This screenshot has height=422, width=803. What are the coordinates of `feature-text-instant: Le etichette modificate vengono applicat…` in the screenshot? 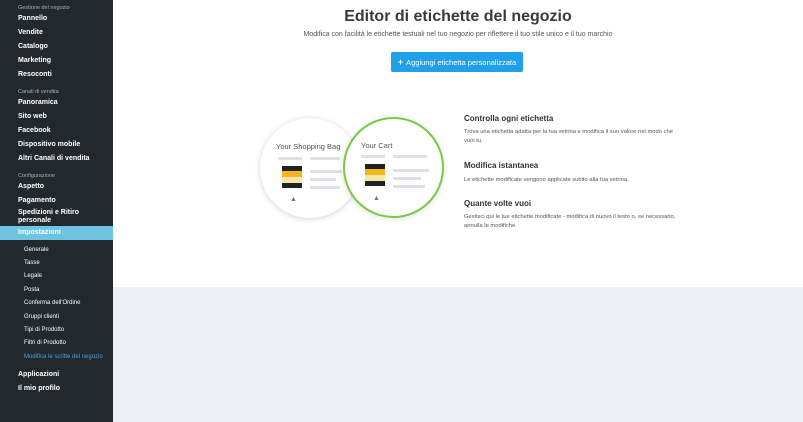 It's located at (546, 180).